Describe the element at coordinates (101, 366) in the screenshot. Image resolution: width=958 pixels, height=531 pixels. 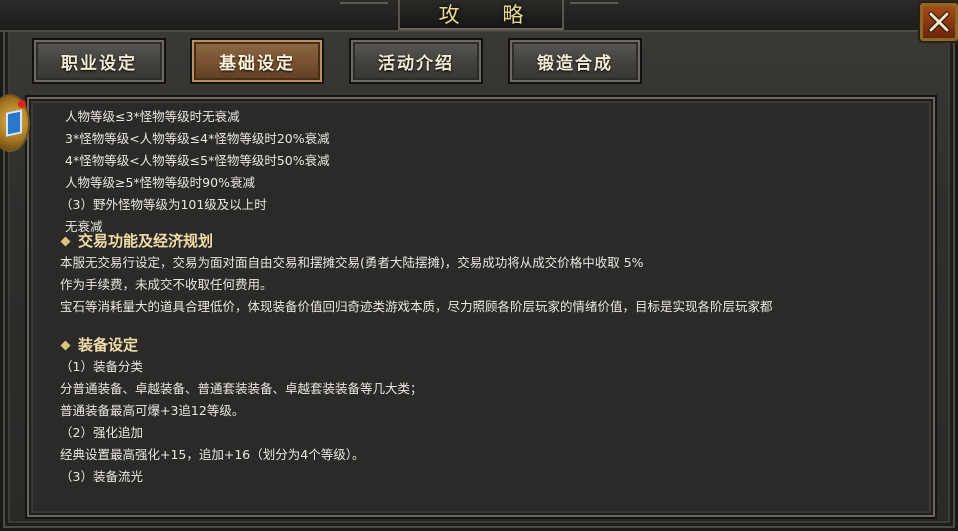
I see `text-line: （1）装备分类` at that location.